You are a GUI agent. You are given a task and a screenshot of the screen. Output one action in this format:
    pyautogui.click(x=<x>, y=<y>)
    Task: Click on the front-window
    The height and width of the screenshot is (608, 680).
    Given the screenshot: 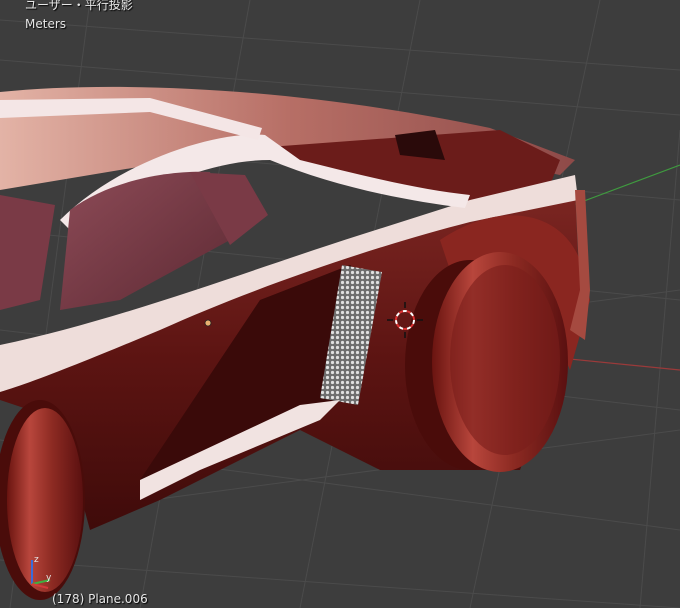 What is the action you would take?
    pyautogui.click(x=27, y=252)
    